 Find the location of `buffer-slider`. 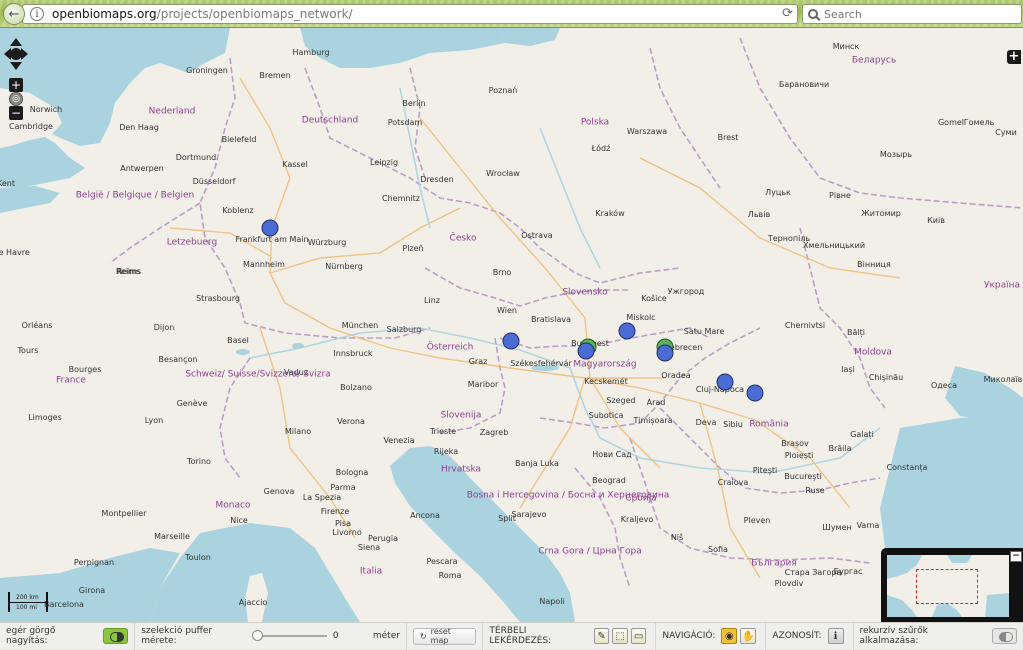

buffer-slider is located at coordinates (289, 636).